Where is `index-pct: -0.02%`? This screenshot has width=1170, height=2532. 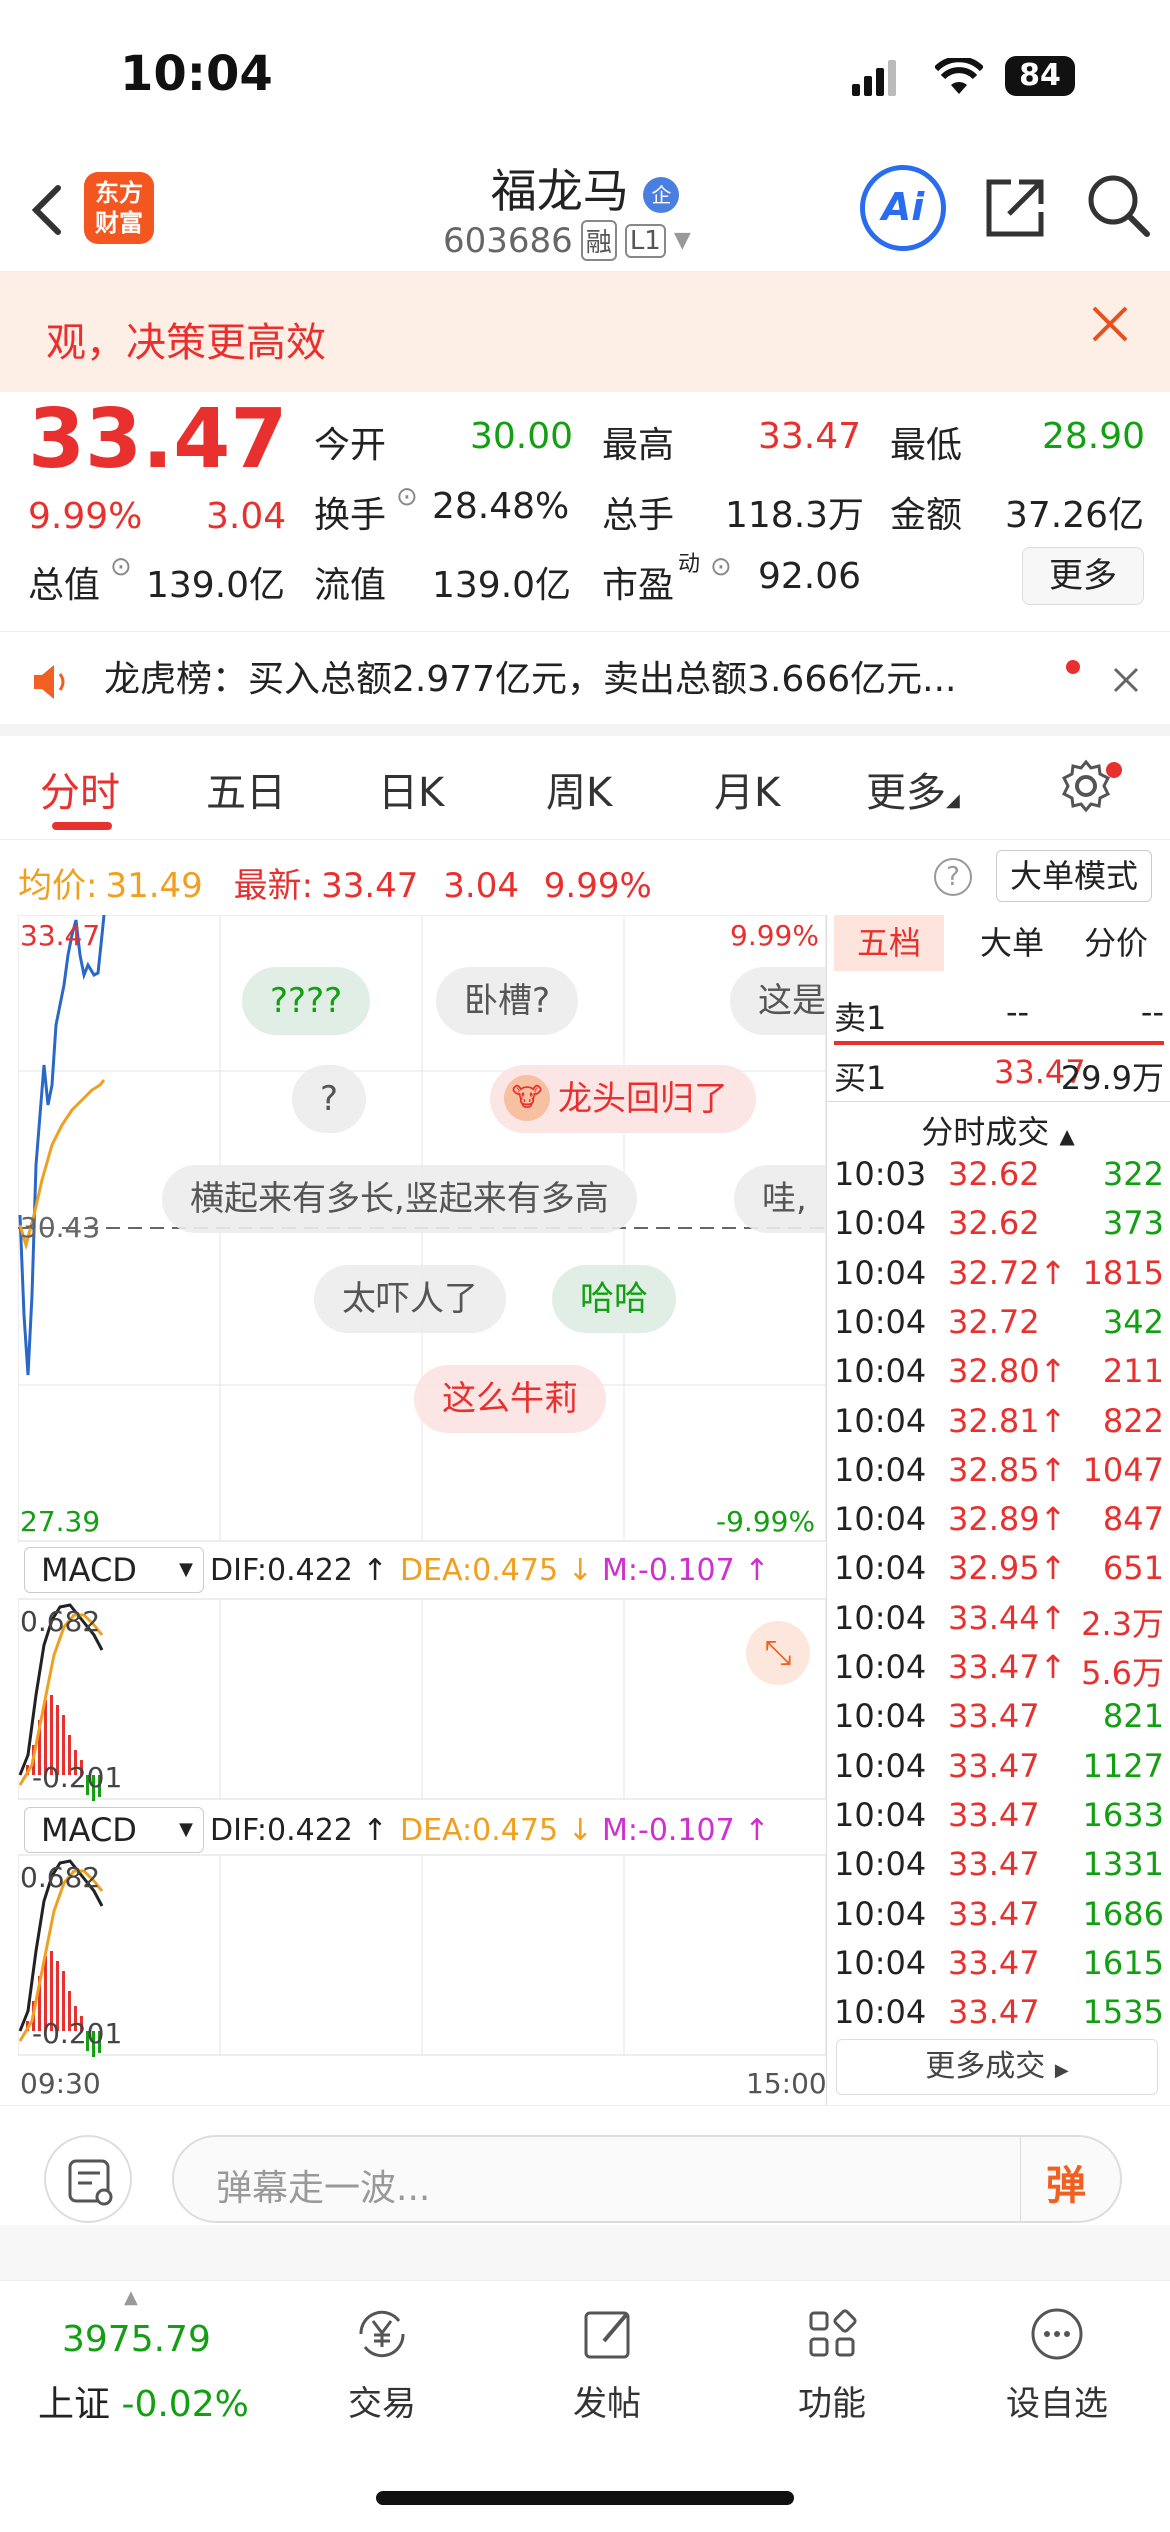
index-pct: -0.02% is located at coordinates (185, 2404).